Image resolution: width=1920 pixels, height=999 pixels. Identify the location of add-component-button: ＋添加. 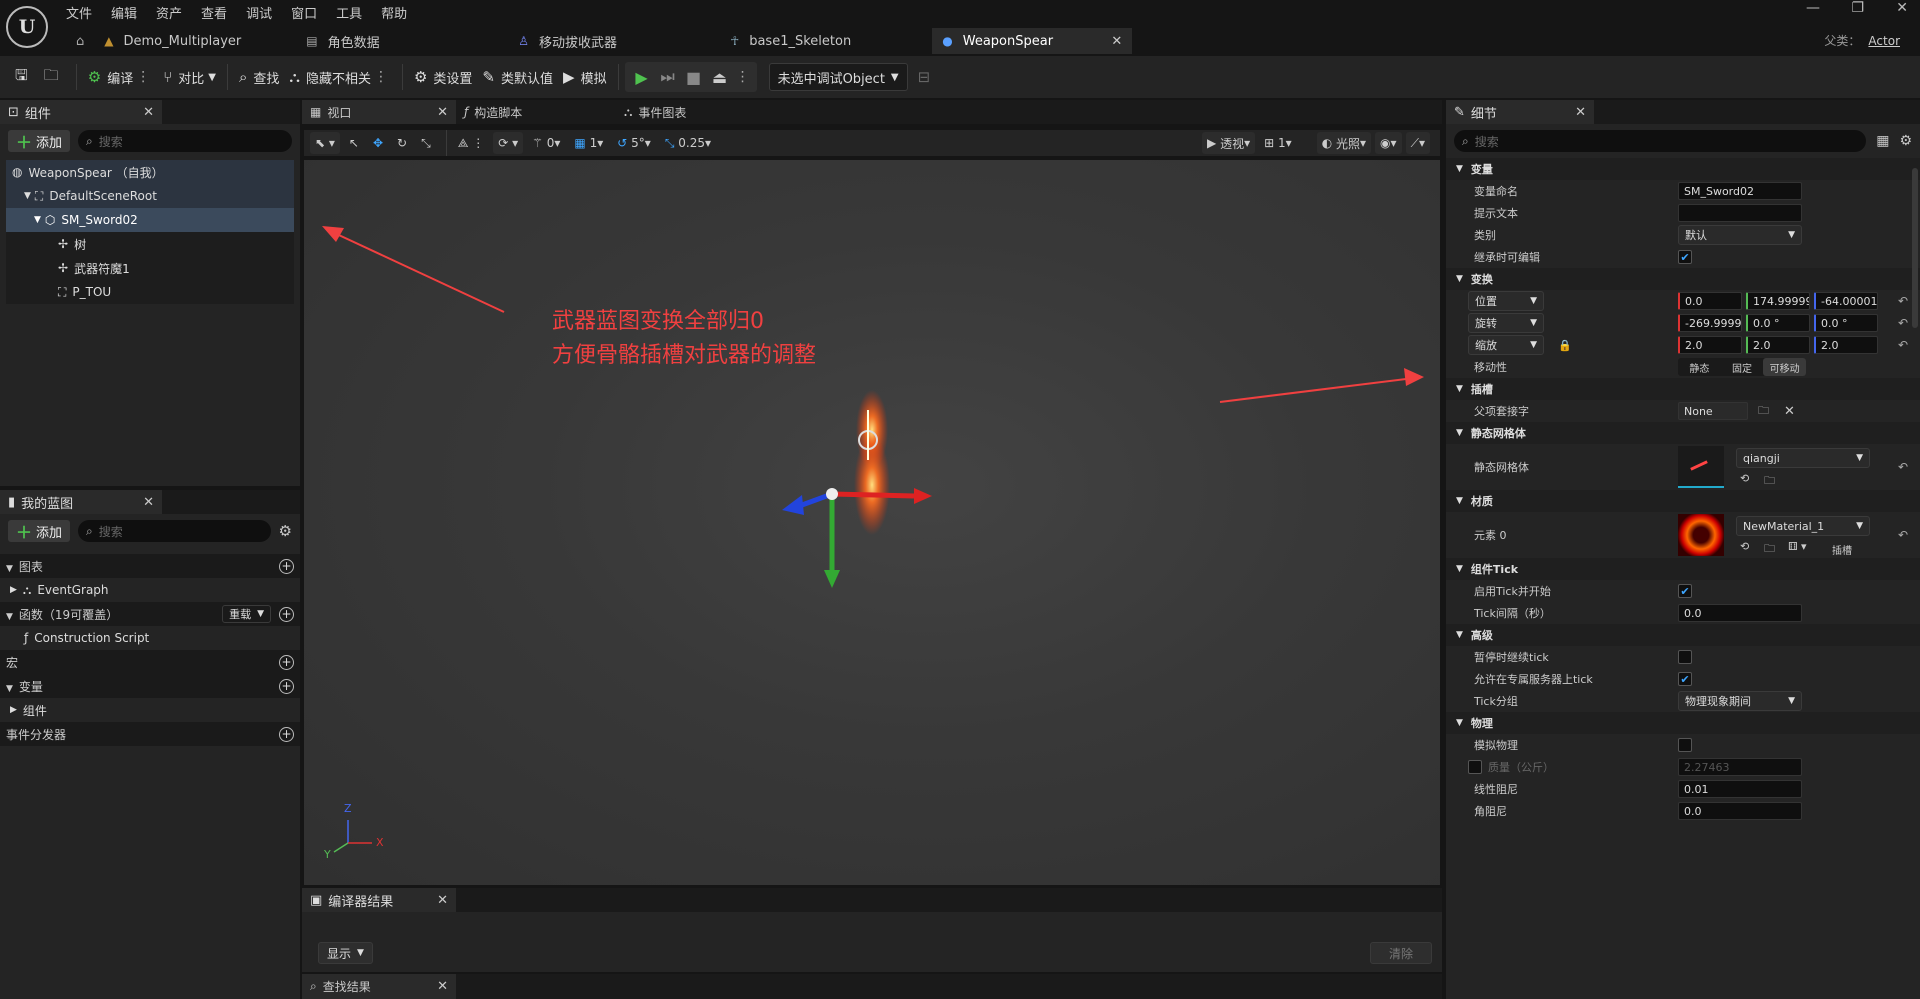
(39, 141).